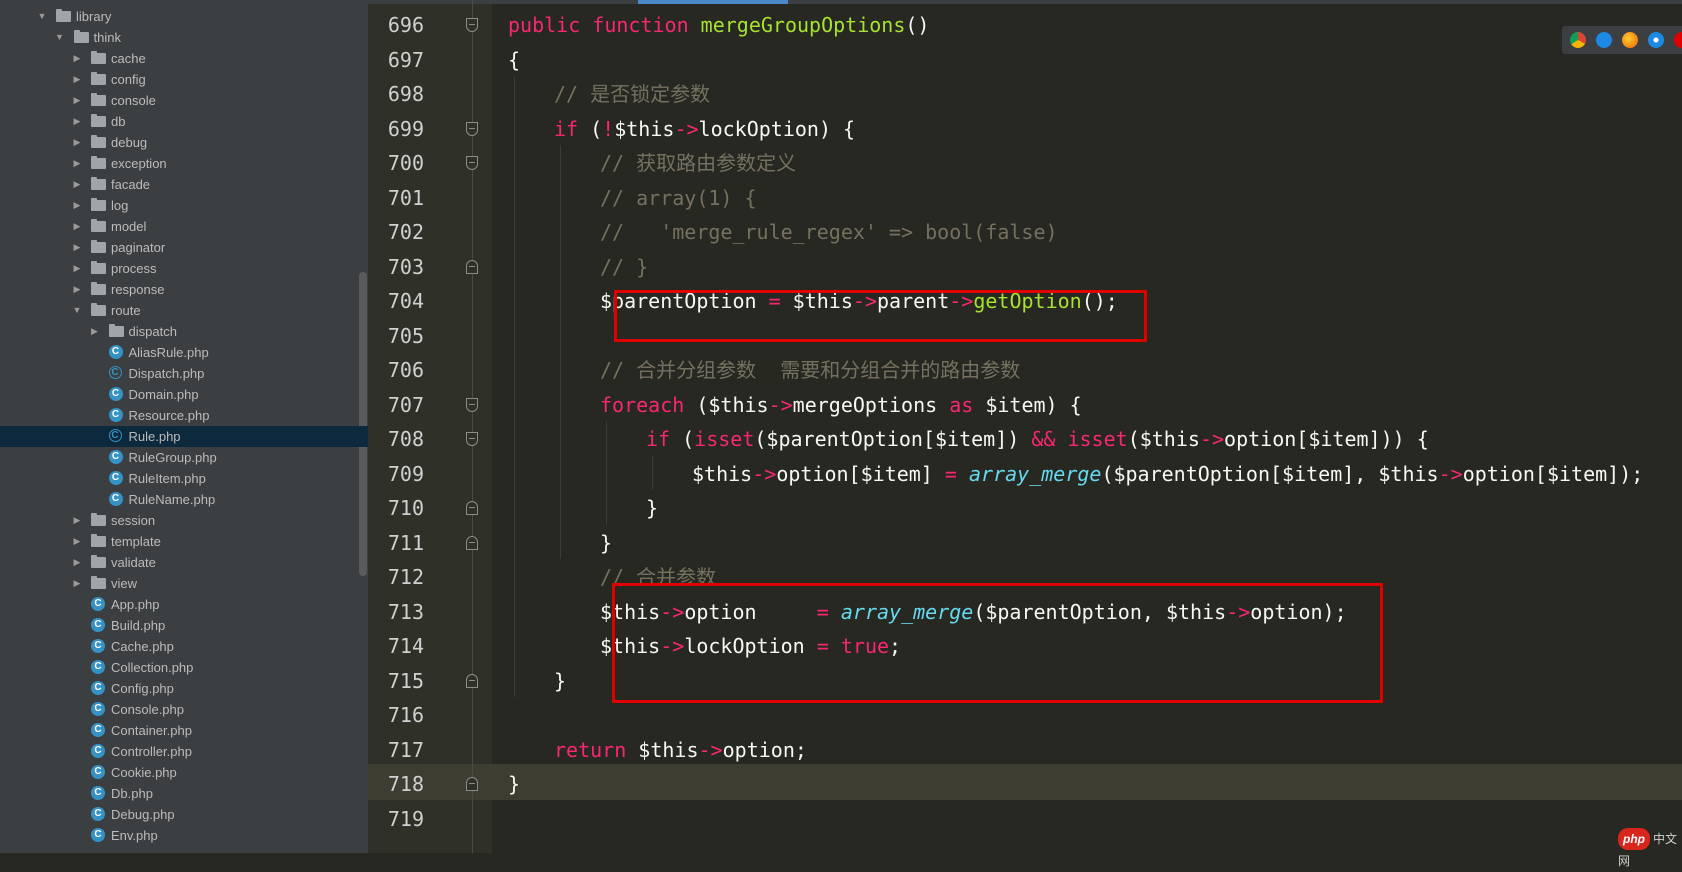  What do you see at coordinates (184, 415) in the screenshot?
I see `tree-file: C Resource.php` at bounding box center [184, 415].